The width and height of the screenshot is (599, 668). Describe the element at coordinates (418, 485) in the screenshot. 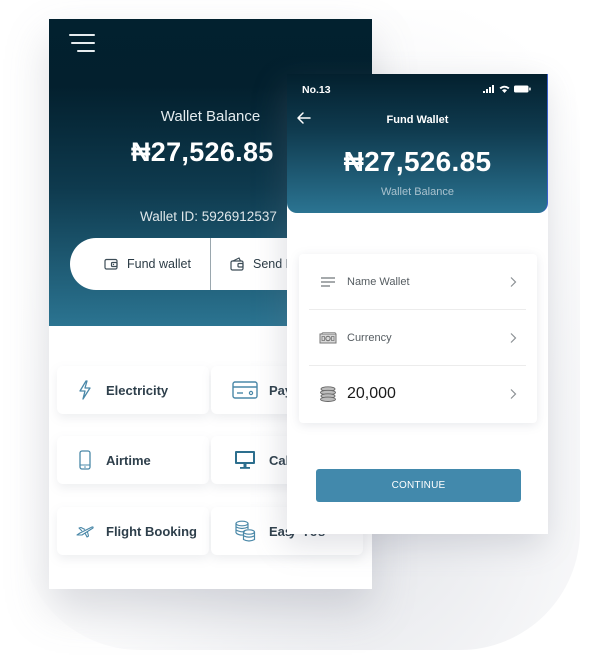

I see `continue-button: CONTINUE` at that location.